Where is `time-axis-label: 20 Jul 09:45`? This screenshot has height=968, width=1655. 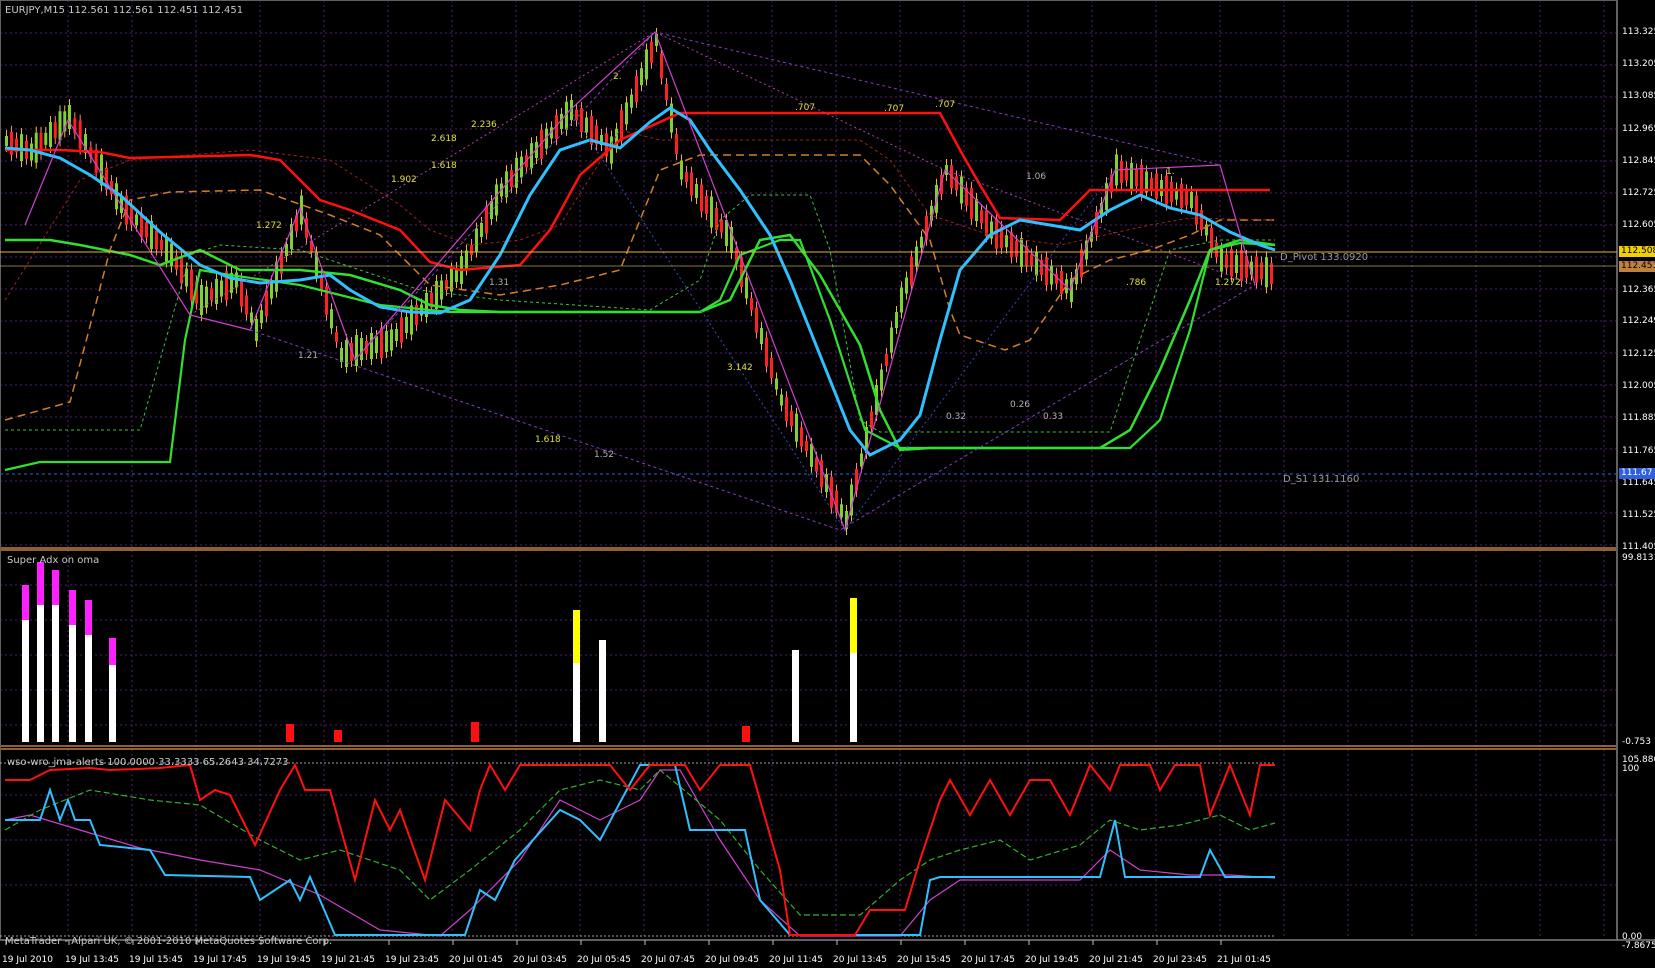 time-axis-label: 20 Jul 09:45 is located at coordinates (732, 960).